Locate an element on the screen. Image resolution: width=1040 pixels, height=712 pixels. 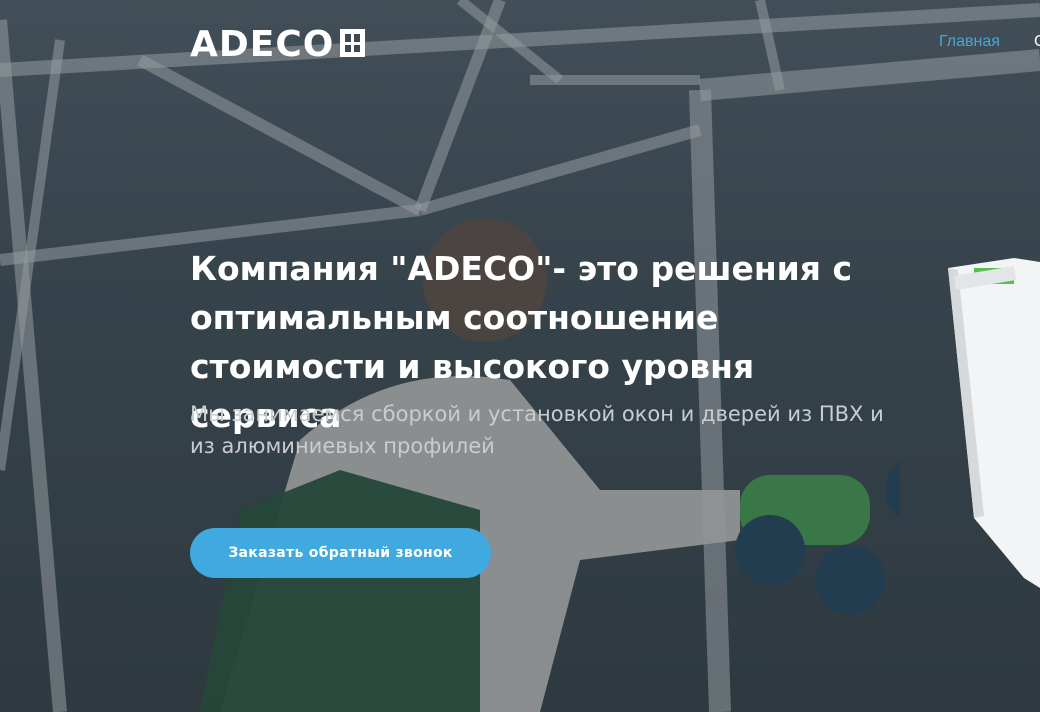
logo: ADECO is located at coordinates (278, 43).